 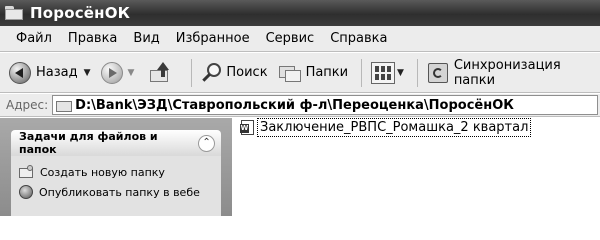 What do you see at coordinates (34, 38) in the screenshot?
I see `menu-file: Файл` at bounding box center [34, 38].